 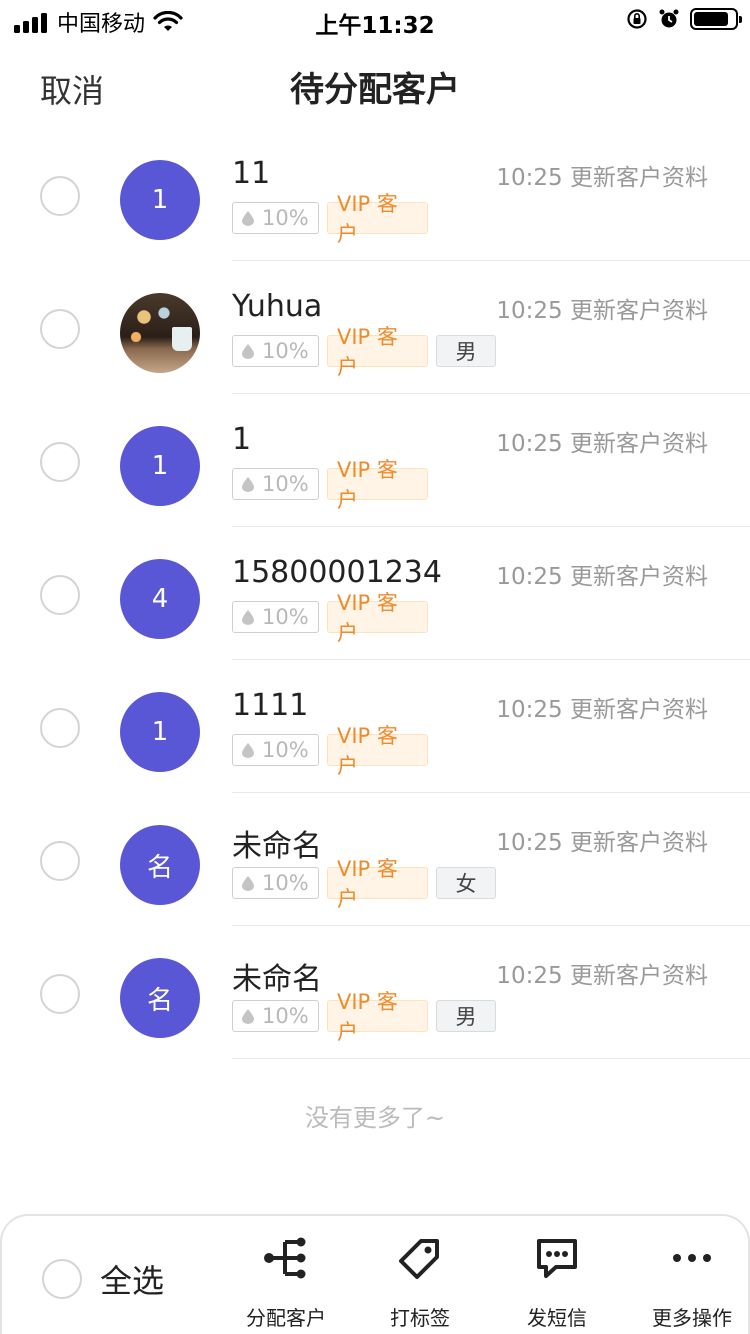 I want to click on tag-button: 打标签, so click(x=420, y=1282).